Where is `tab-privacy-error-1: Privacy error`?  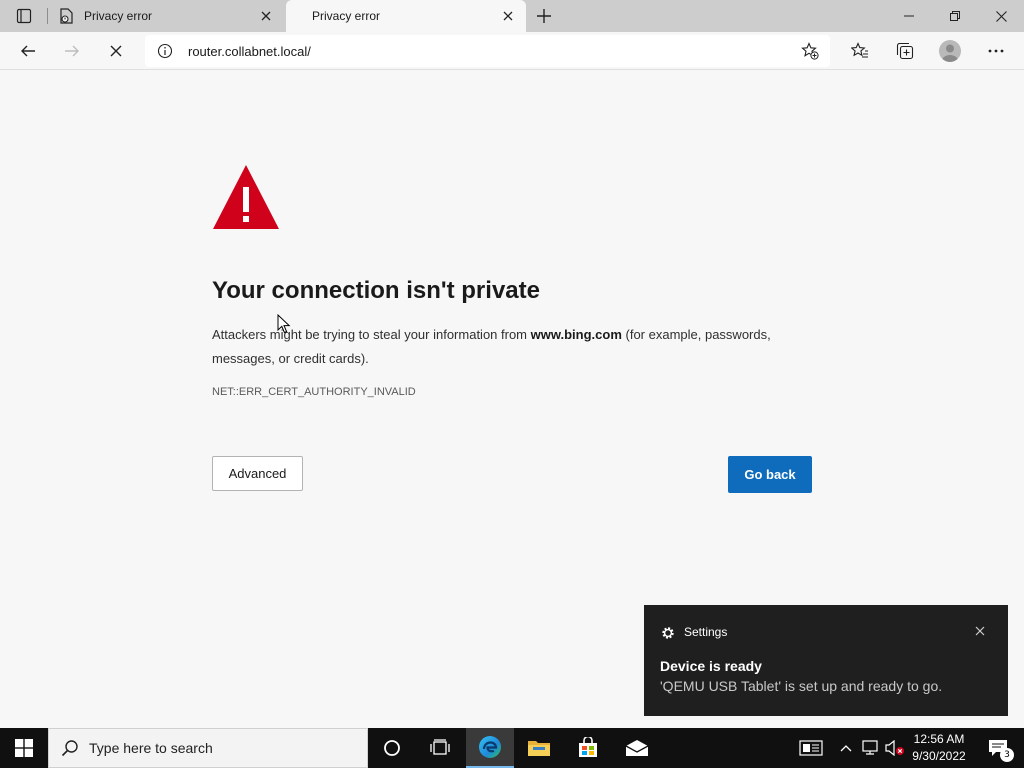
tab-privacy-error-1: Privacy error is located at coordinates (166, 16).